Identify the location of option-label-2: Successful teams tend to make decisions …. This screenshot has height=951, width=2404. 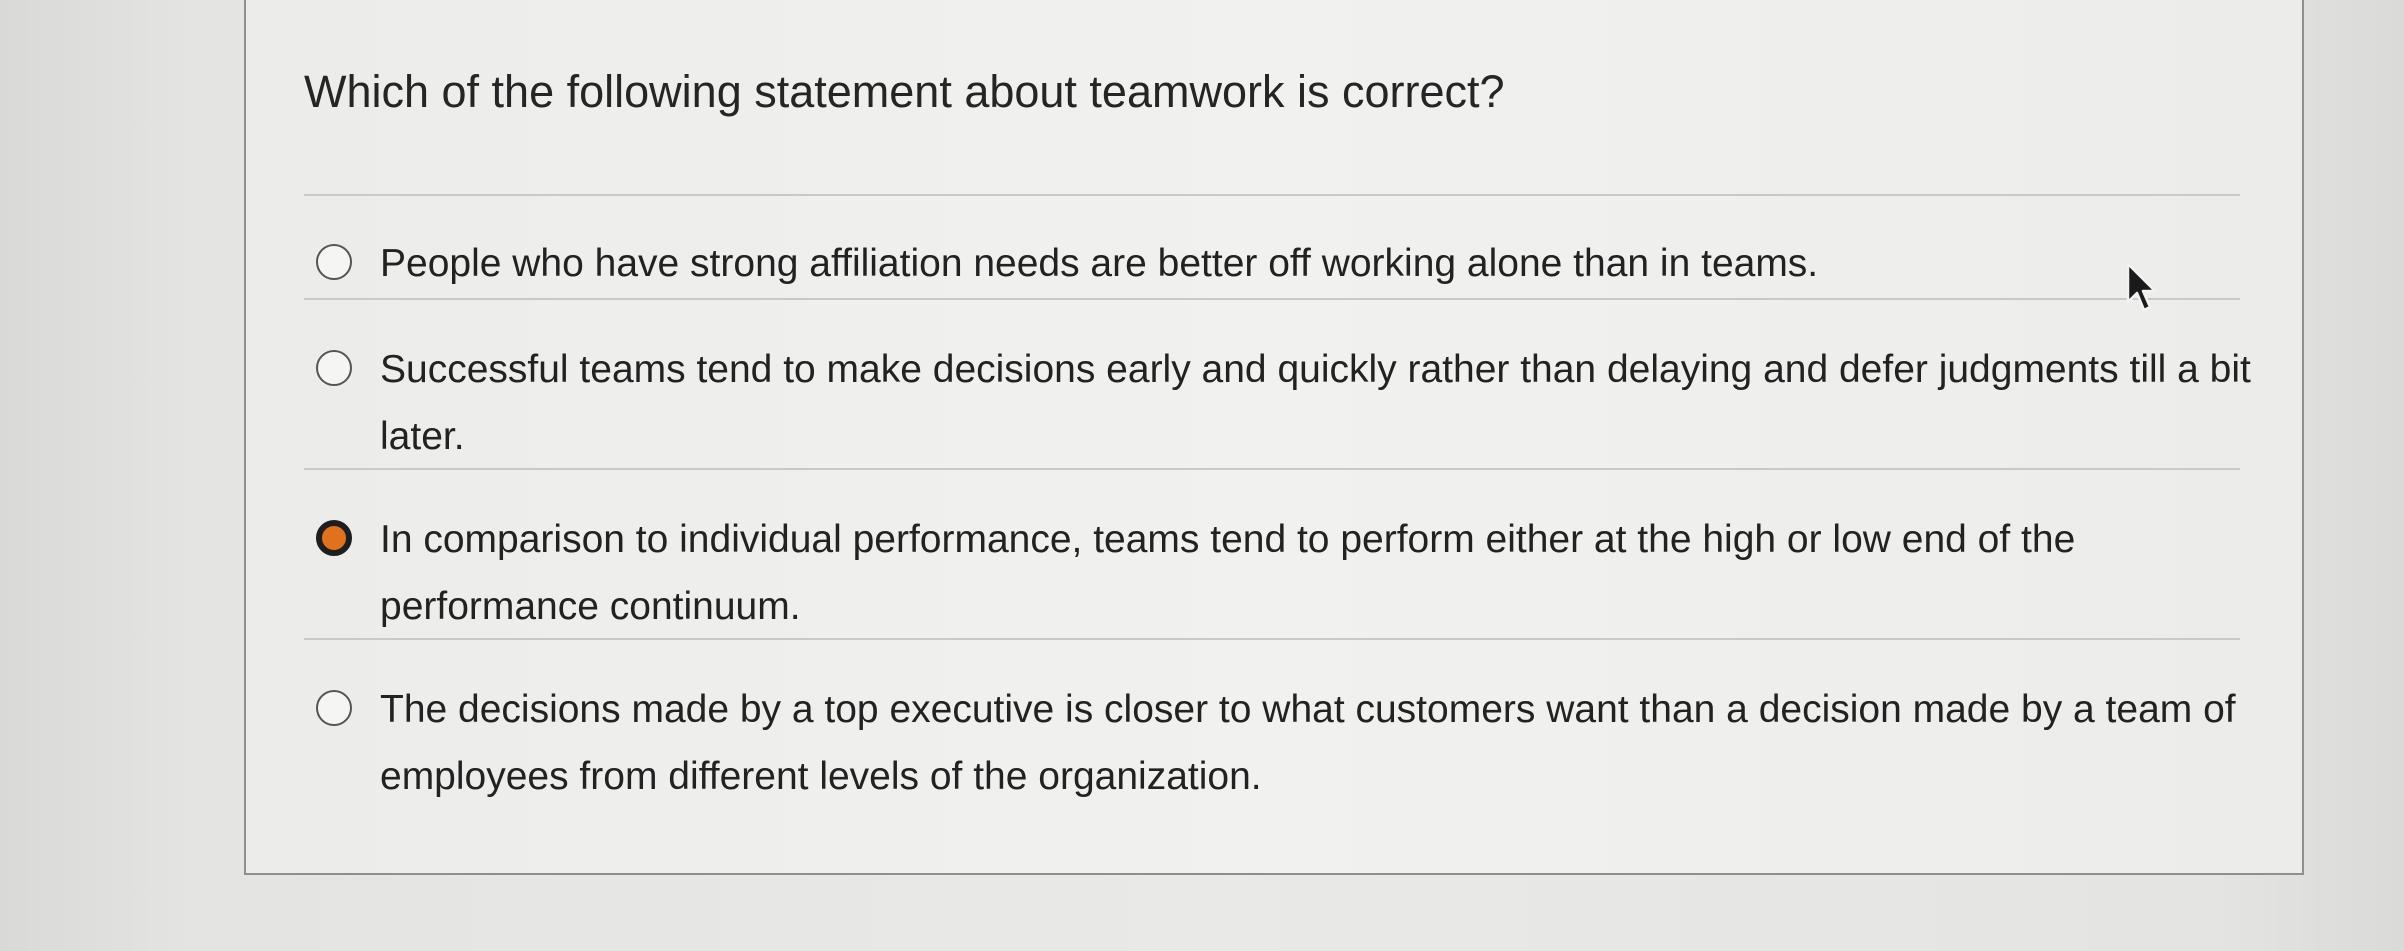
(1315, 403).